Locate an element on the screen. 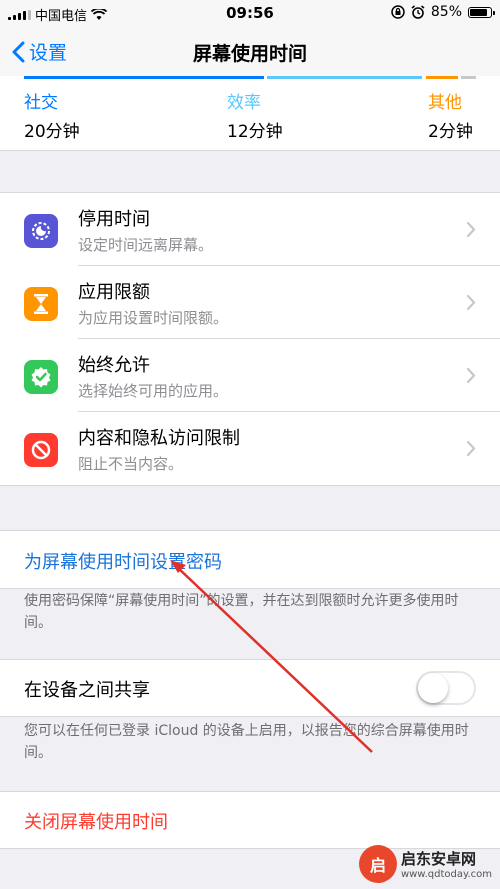  row-title: 内容和隐私访问限制 is located at coordinates (159, 438).